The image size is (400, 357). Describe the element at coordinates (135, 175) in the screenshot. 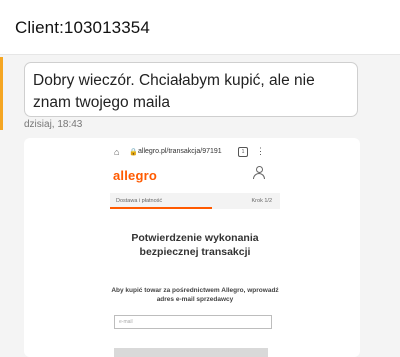

I see `allegro-logo: allegro` at that location.